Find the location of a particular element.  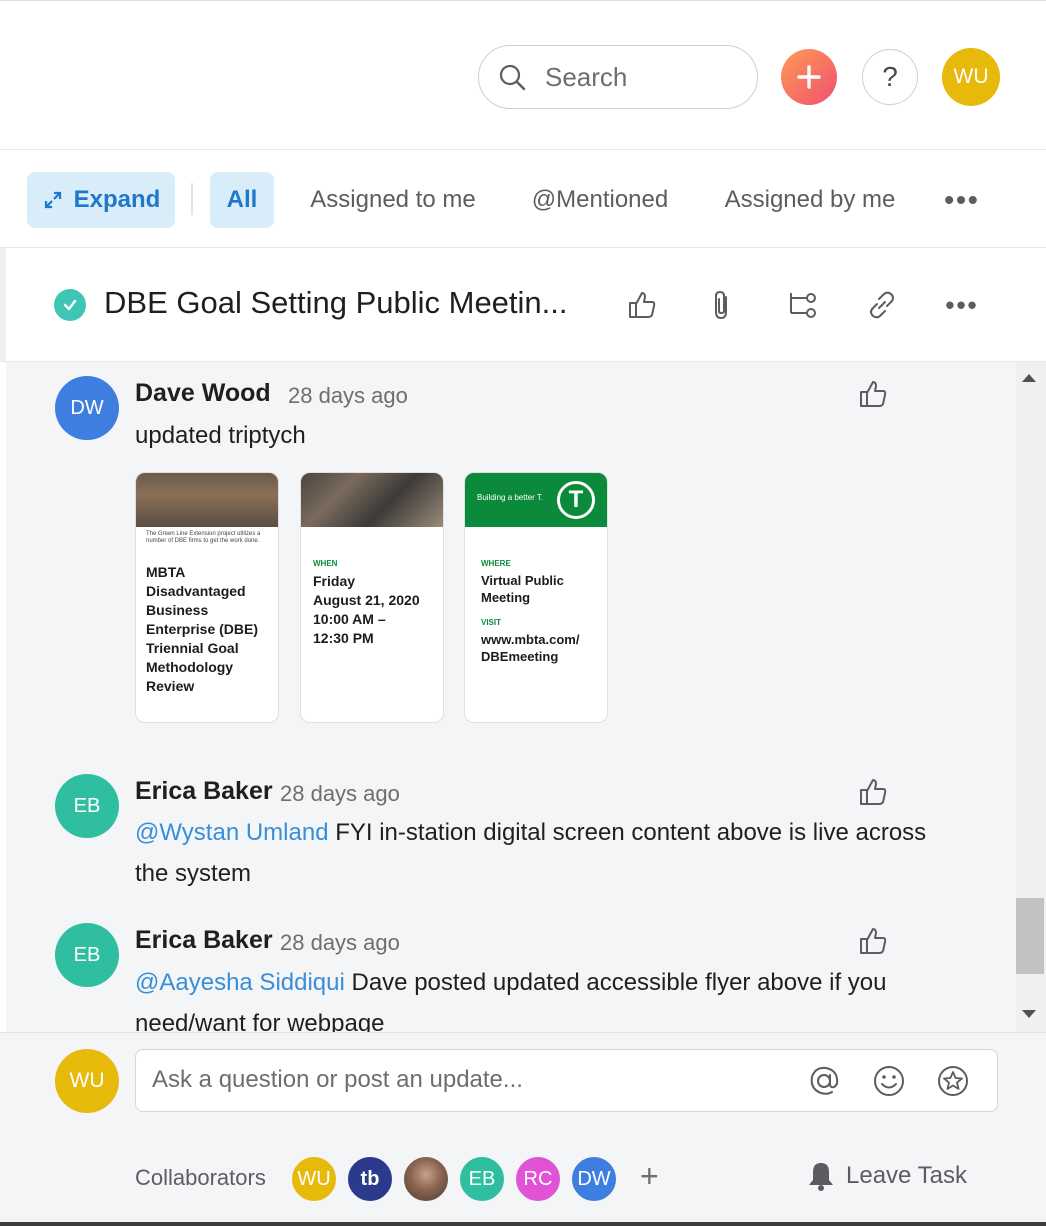

avatar-initials: DW is located at coordinates (87, 407).